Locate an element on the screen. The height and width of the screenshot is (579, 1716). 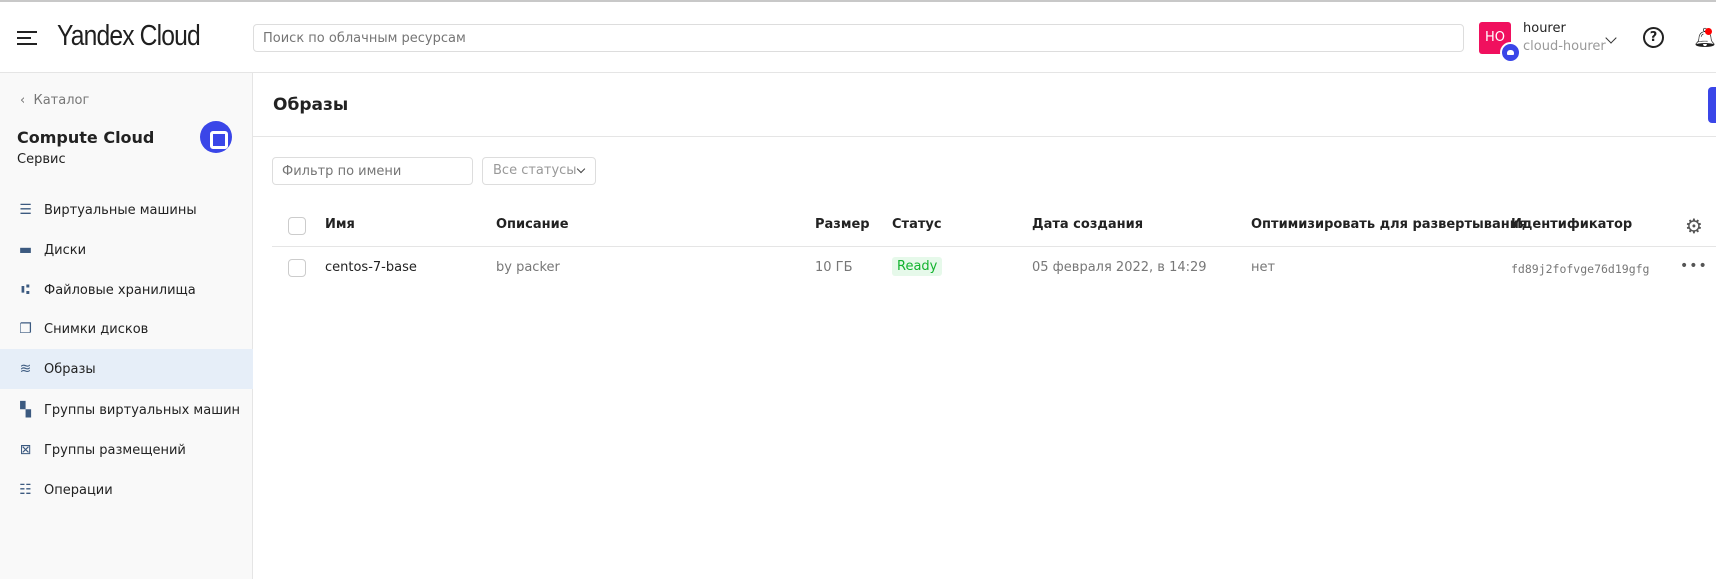
create-button is located at coordinates (1712, 105).